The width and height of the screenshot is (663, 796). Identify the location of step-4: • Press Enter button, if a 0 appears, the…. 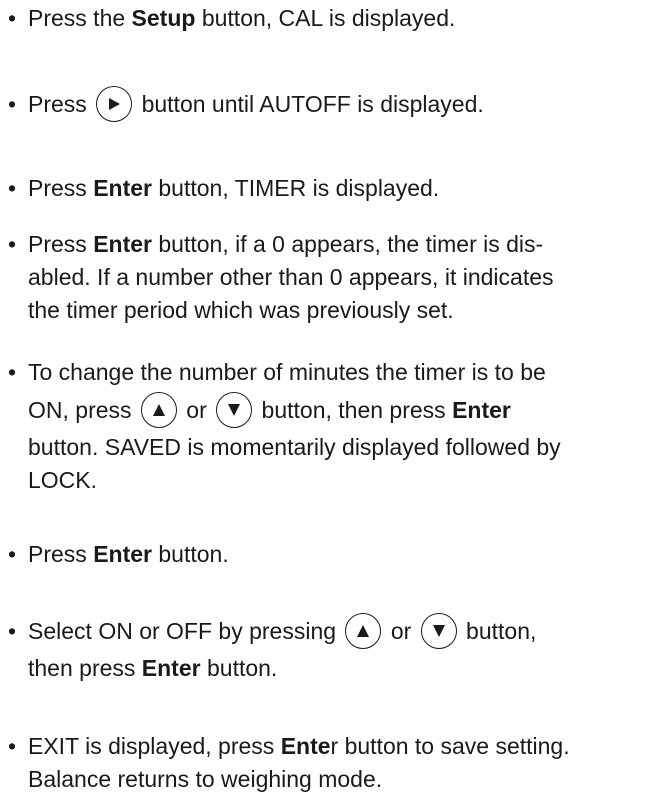
(281, 277).